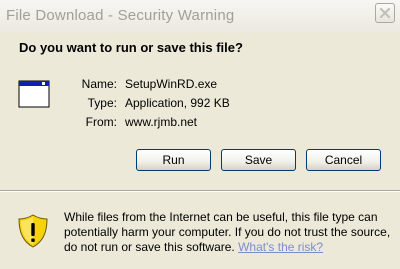 The height and width of the screenshot is (269, 400). Describe the element at coordinates (34, 94) in the screenshot. I see `application-window-icon` at that location.